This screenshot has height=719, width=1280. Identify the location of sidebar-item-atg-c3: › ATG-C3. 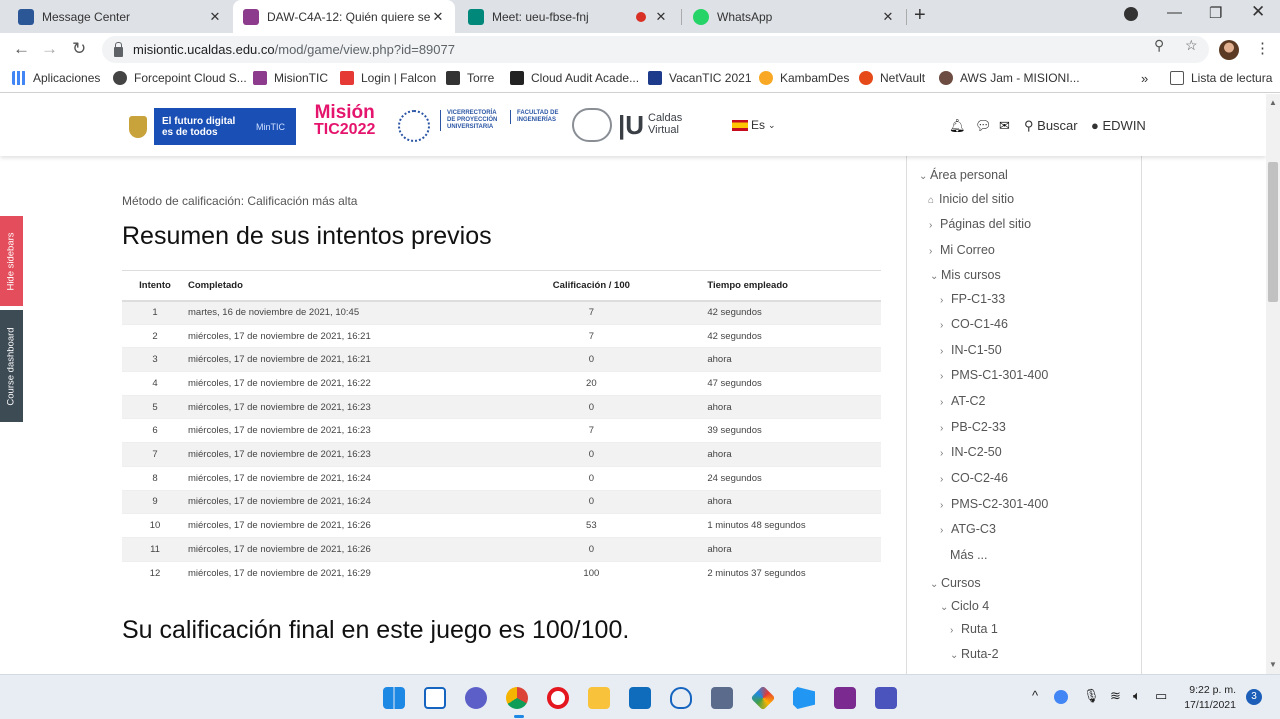
(968, 529).